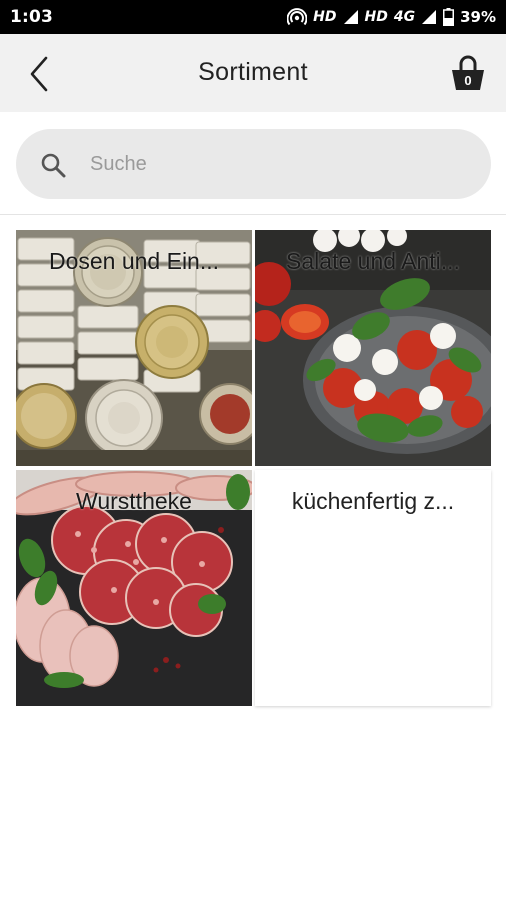  What do you see at coordinates (449, 17) in the screenshot?
I see `battery-icon` at bounding box center [449, 17].